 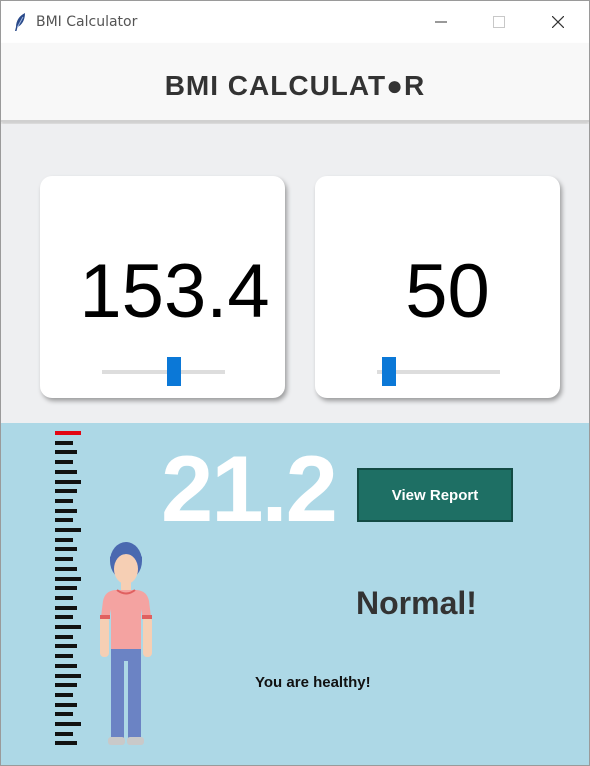 I want to click on app-header: BMI CALCULAT●R, so click(x=295, y=82).